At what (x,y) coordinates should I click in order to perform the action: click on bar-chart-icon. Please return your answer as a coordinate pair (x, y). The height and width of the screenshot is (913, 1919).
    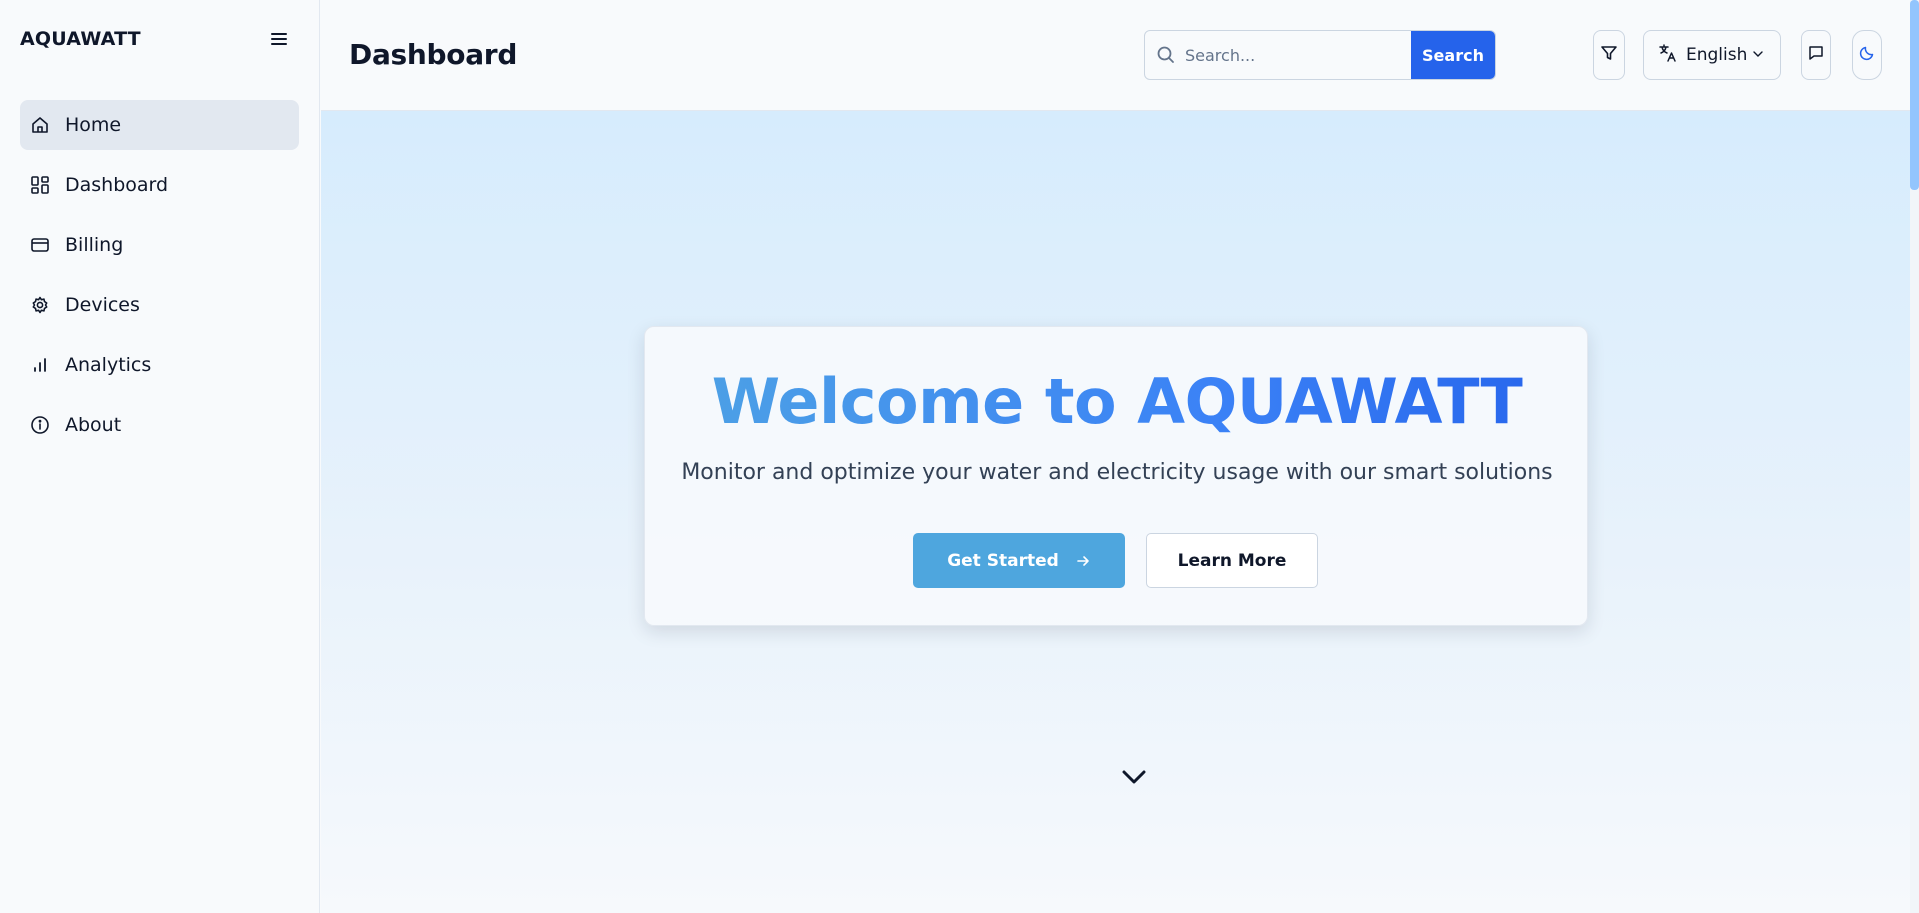
    Looking at the image, I should click on (40, 365).